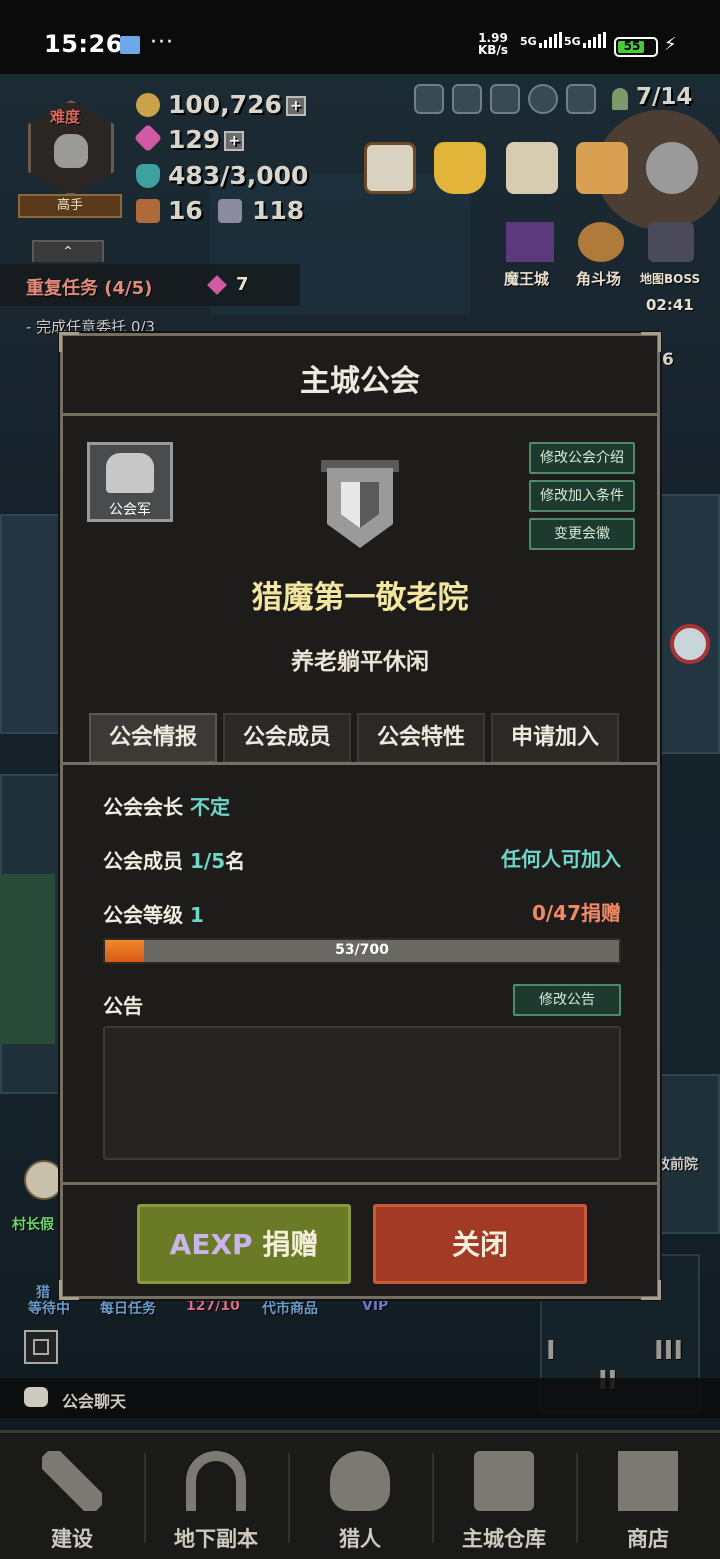  I want to click on daily-task-count: 127/10, so click(213, 1306).